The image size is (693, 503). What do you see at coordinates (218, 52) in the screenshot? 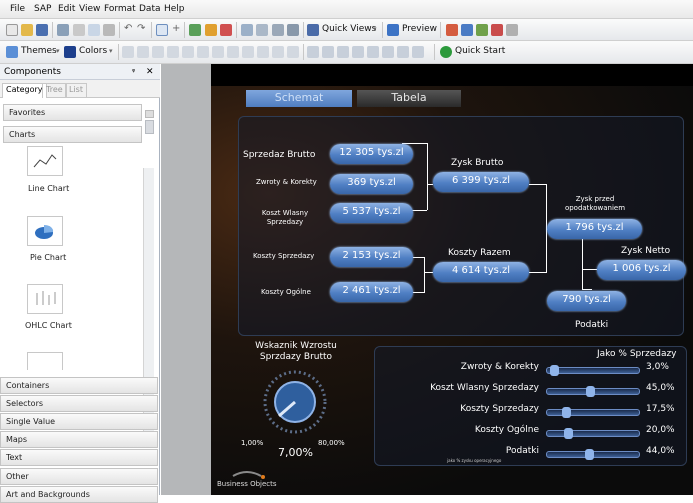
I see `distribute-h-icon` at bounding box center [218, 52].